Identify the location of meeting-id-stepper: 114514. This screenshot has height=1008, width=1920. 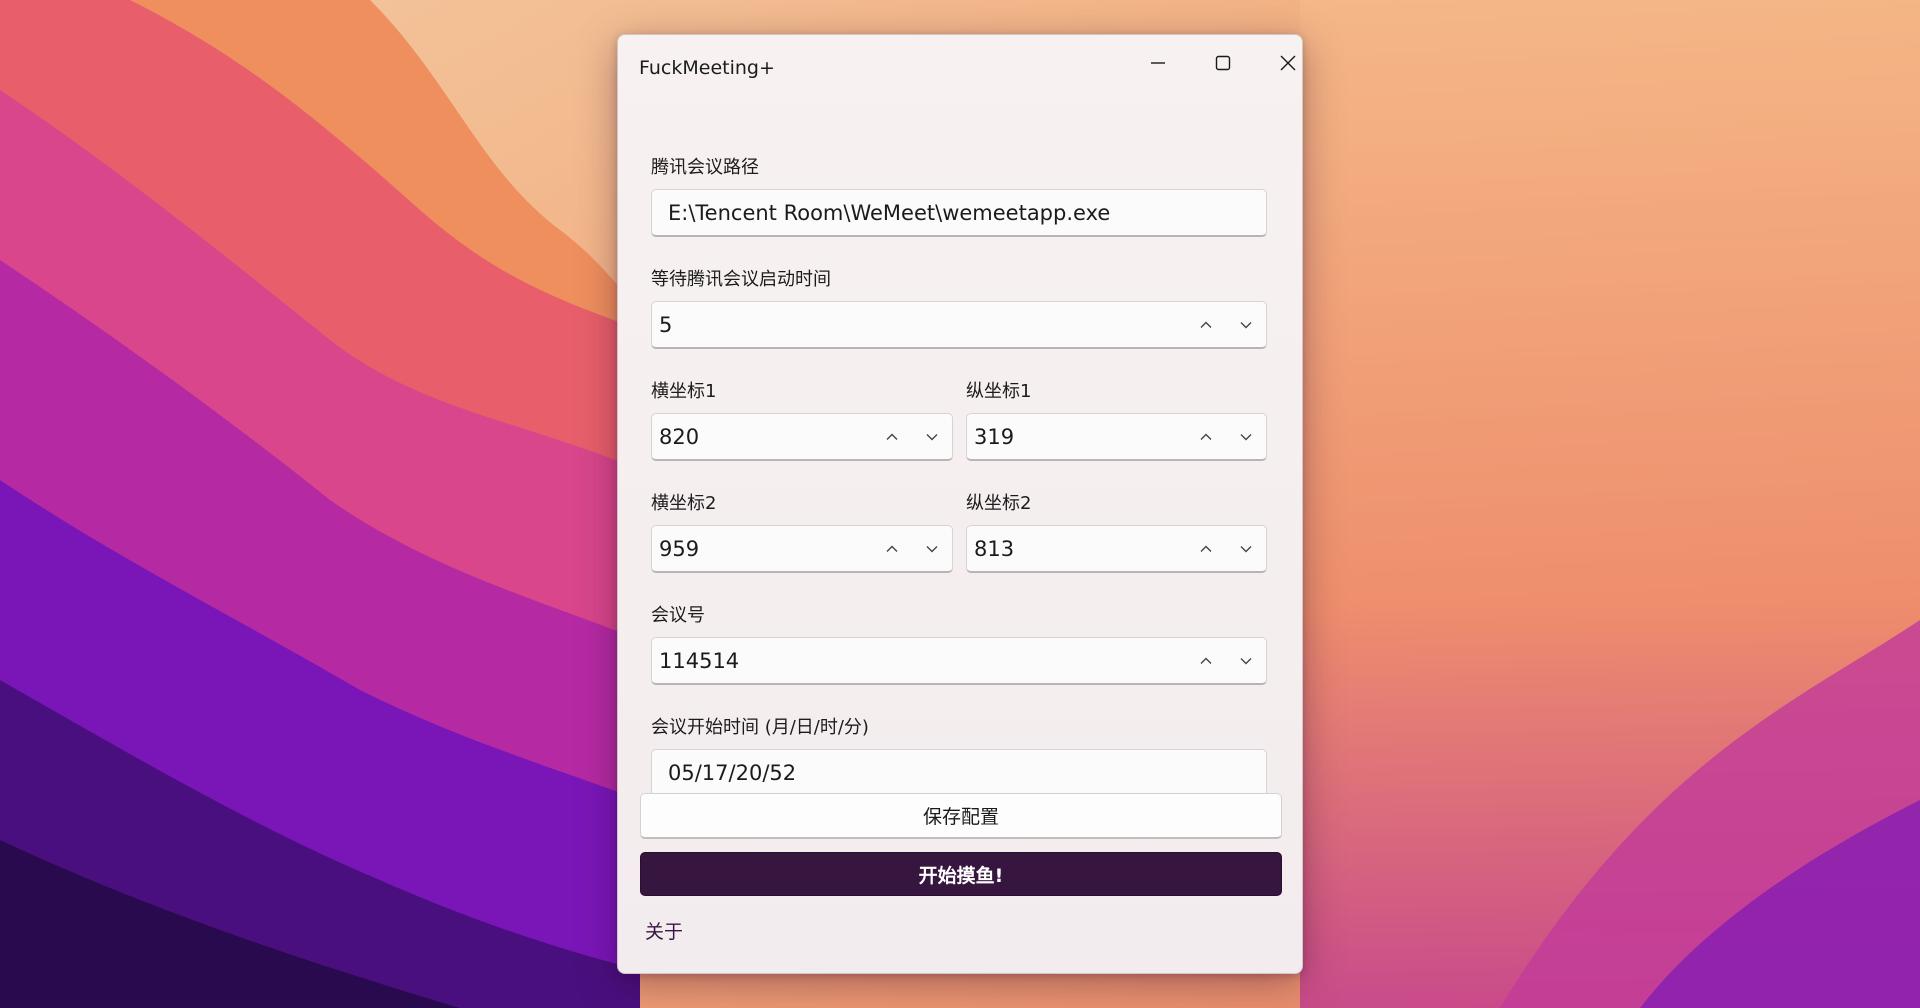
(959, 661).